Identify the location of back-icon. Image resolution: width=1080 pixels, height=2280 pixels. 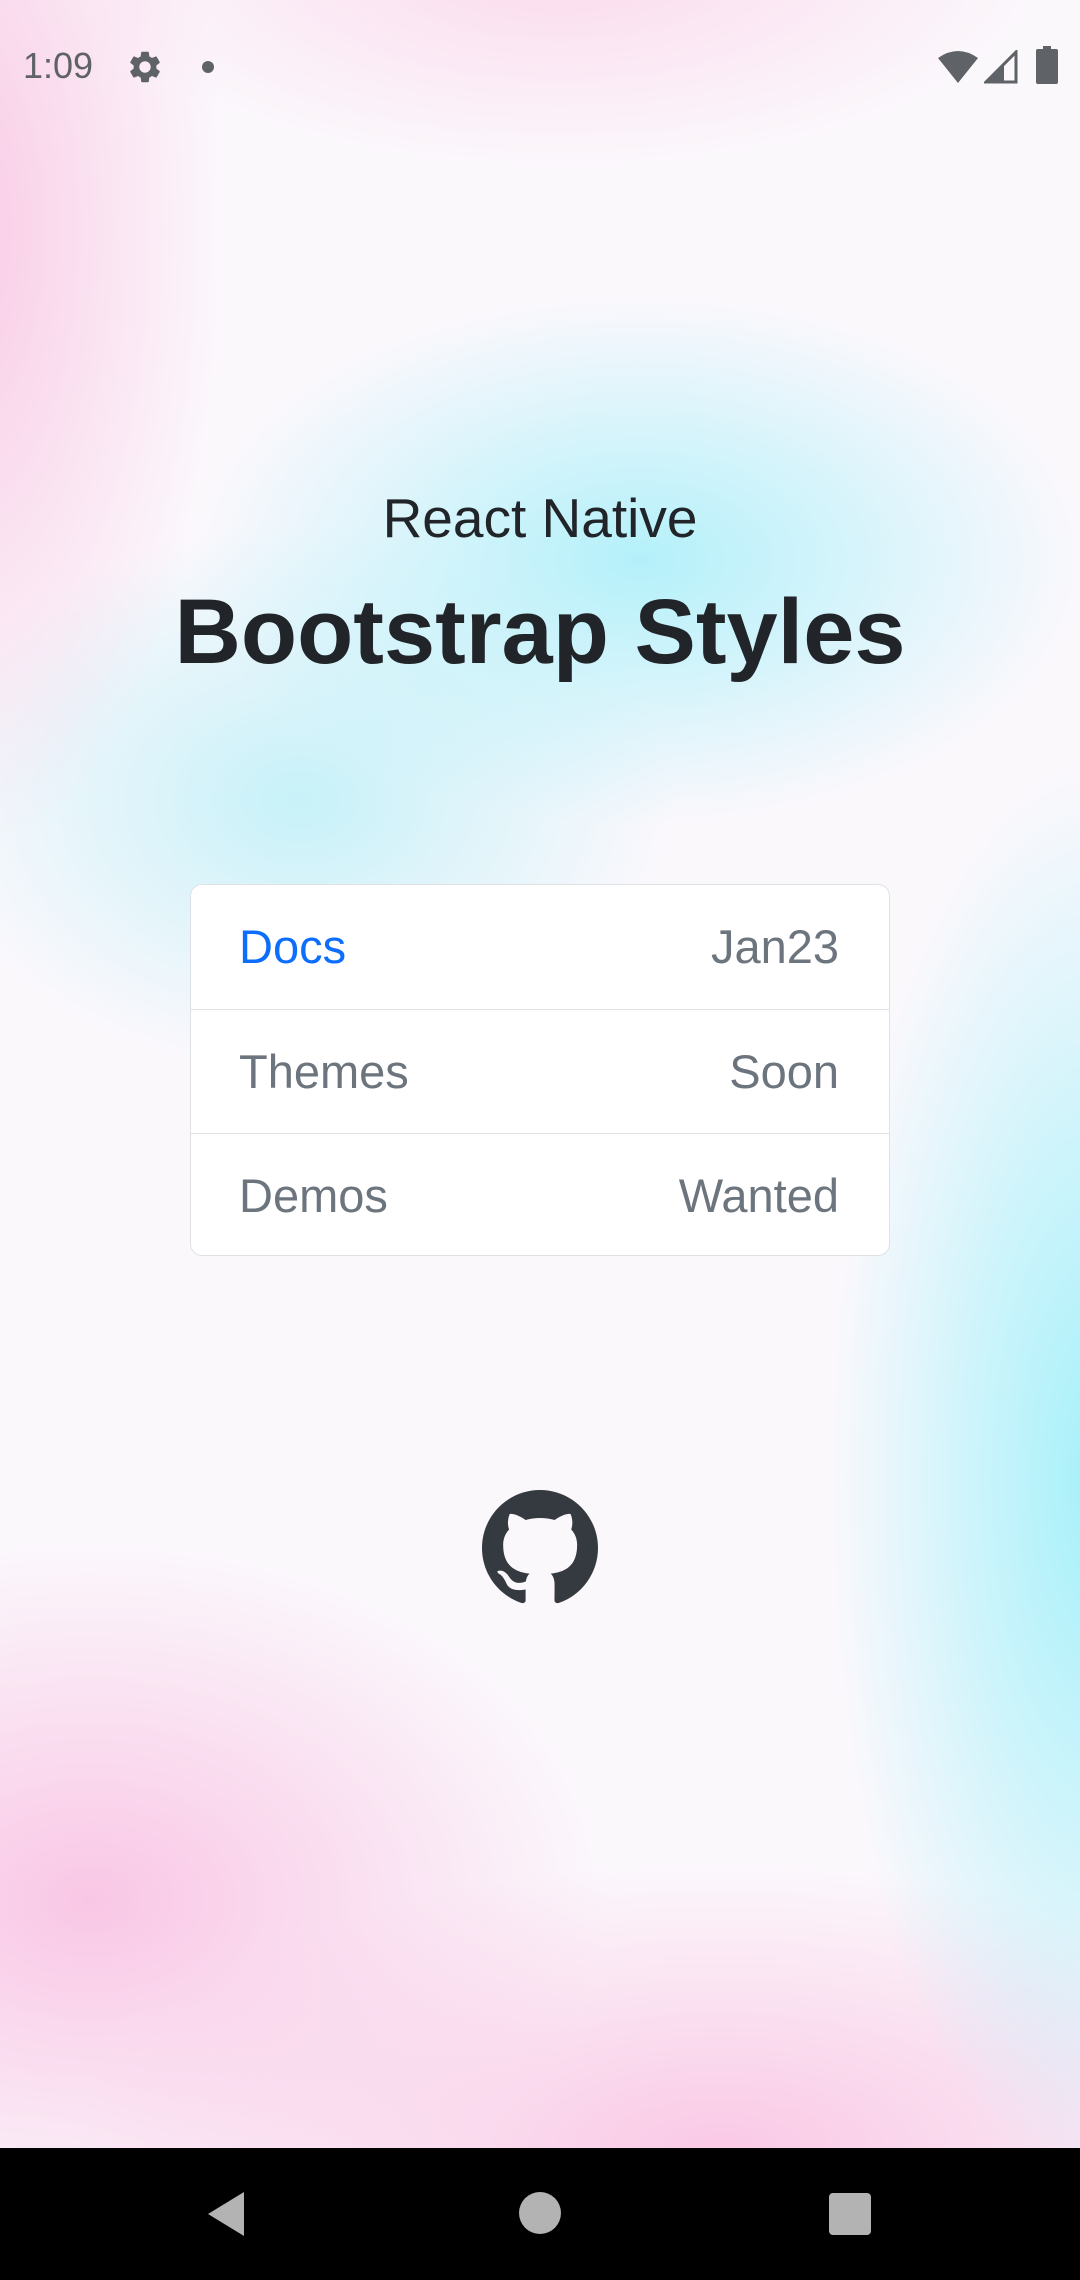
(226, 2214).